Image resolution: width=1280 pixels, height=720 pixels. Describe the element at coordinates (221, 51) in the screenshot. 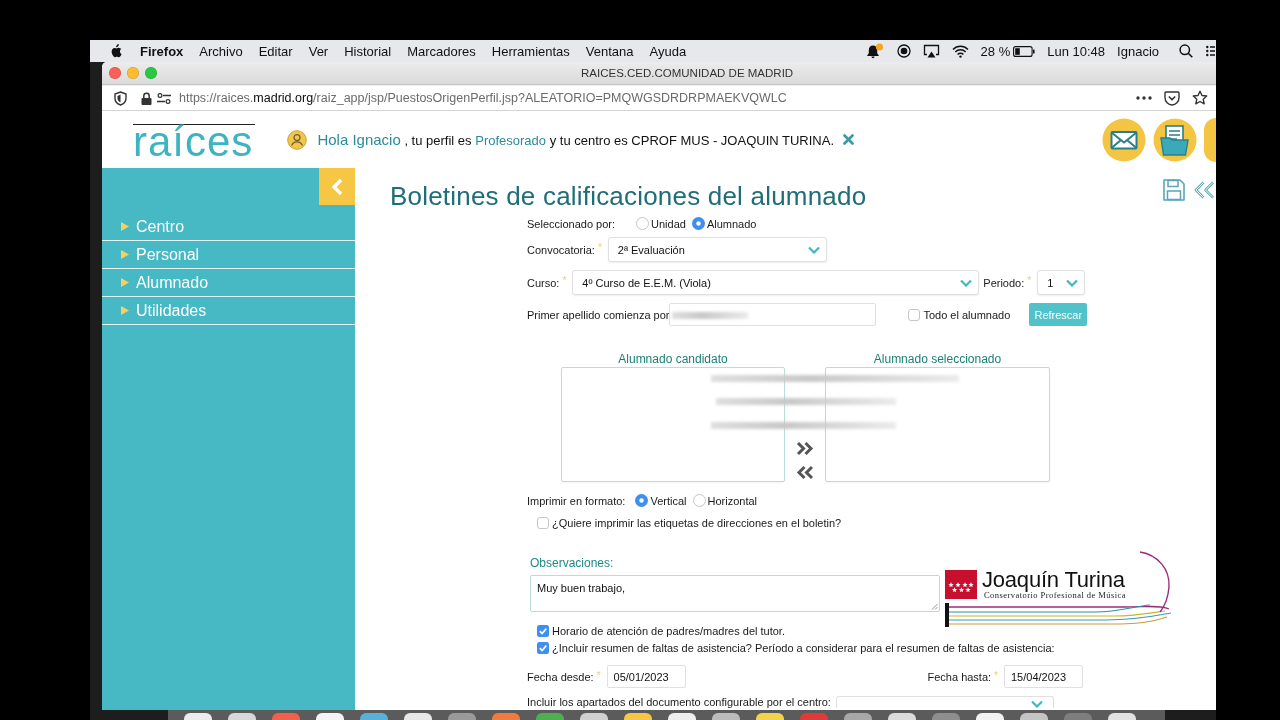

I see `menu-item: Archivo` at that location.